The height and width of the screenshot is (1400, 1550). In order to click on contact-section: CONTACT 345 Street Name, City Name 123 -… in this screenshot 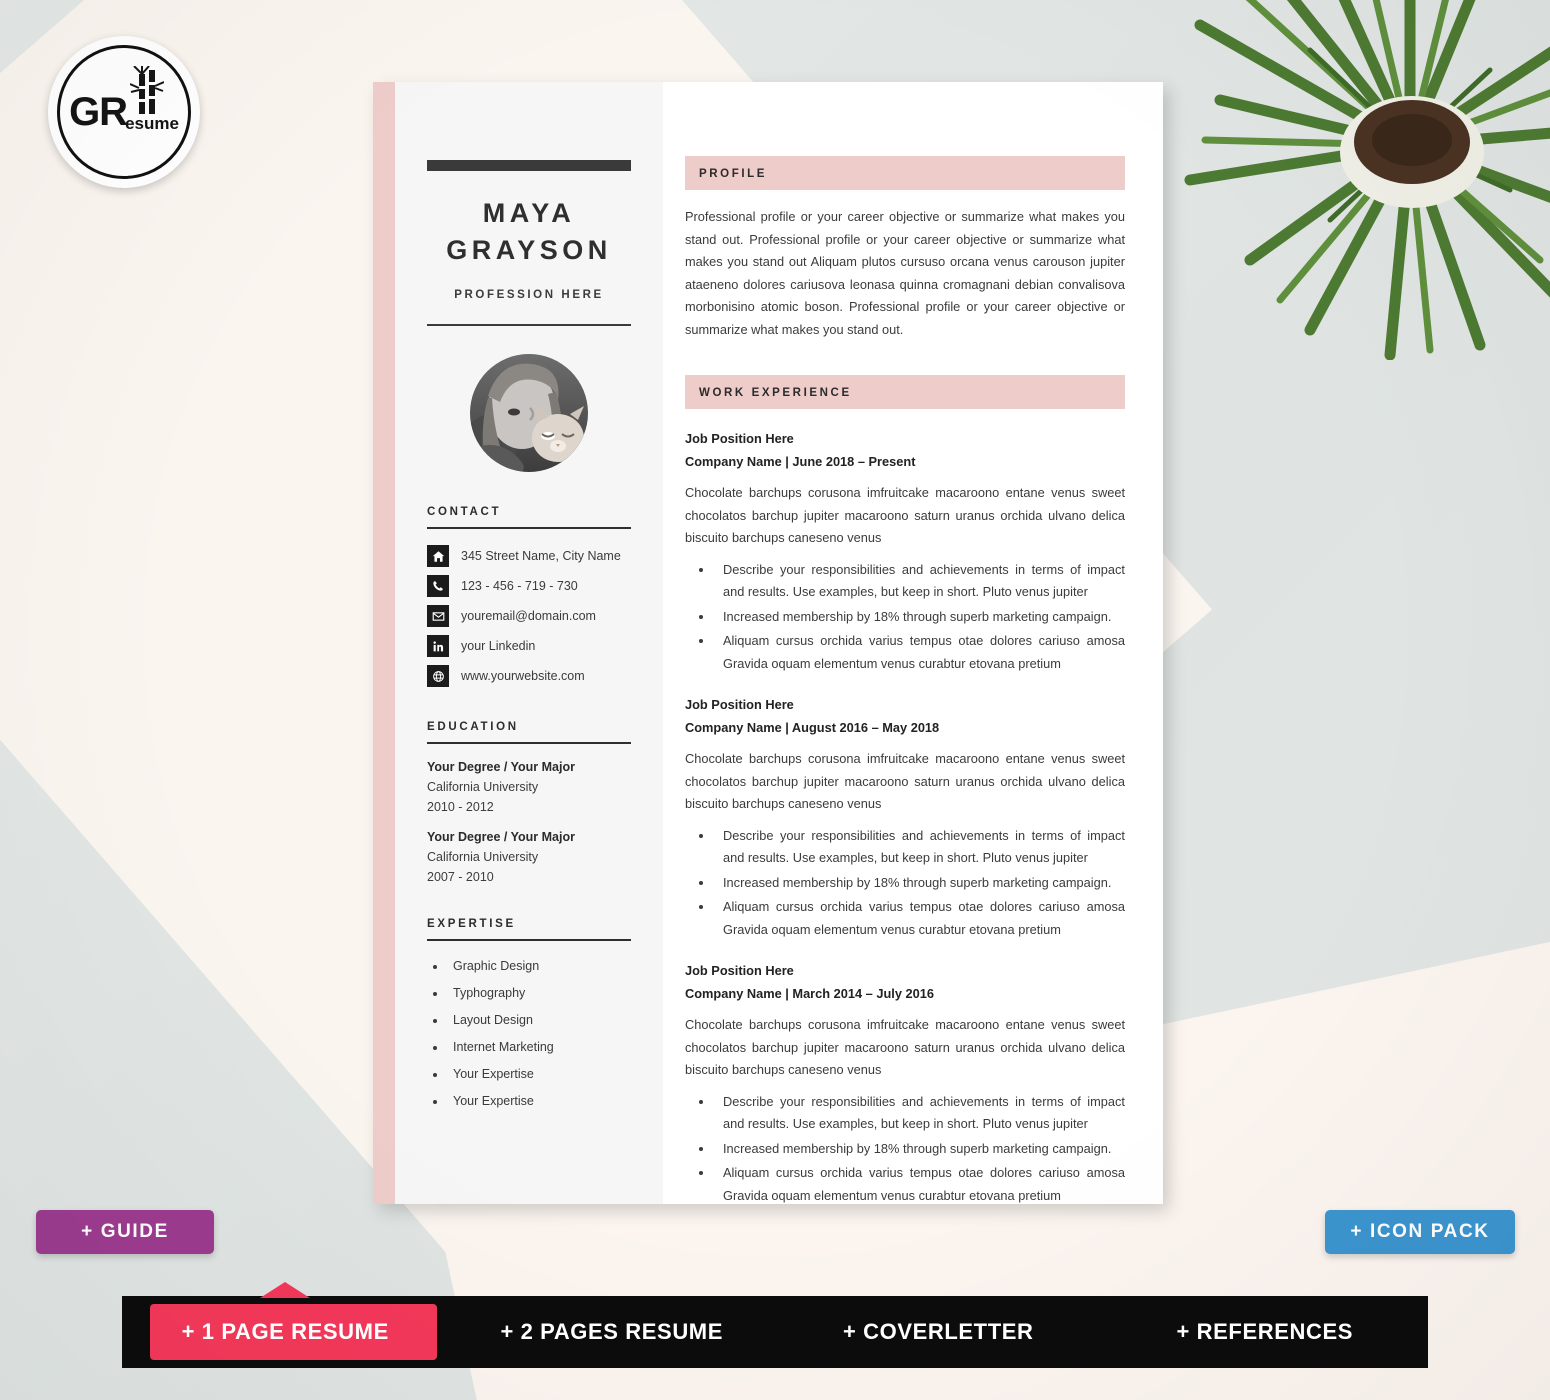, I will do `click(529, 596)`.